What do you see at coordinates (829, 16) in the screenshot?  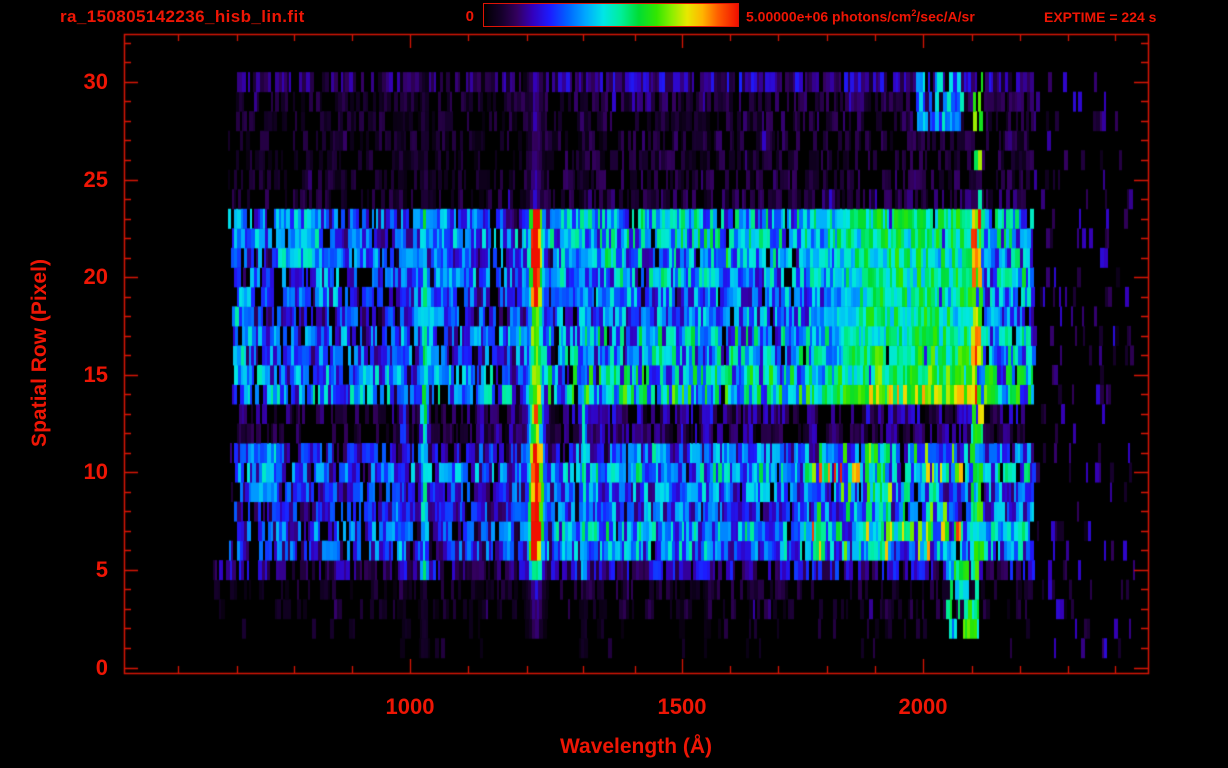 I see `colorbar-units-prefix: 5.00000e+06 photons/cm` at bounding box center [829, 16].